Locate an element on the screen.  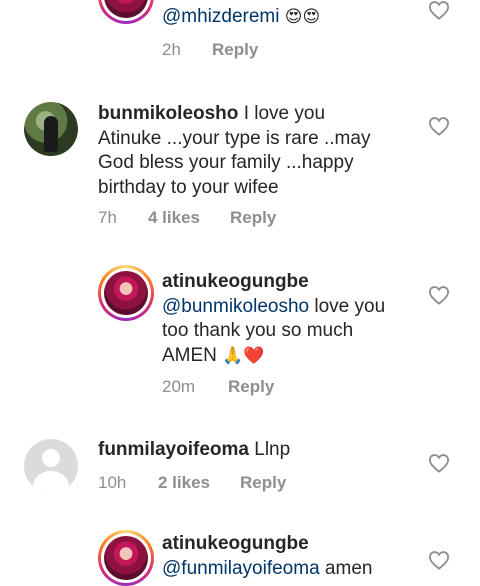
reply-comment-atinukeogungbe-2: atinukeogungbe @funmilayoifeoma amen is located at coordinates (240, 558).